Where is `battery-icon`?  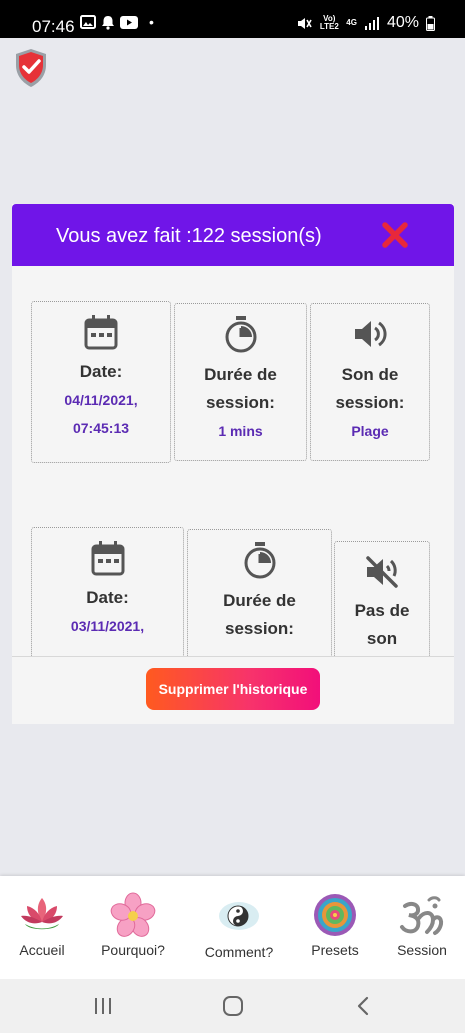
battery-icon is located at coordinates (430, 23).